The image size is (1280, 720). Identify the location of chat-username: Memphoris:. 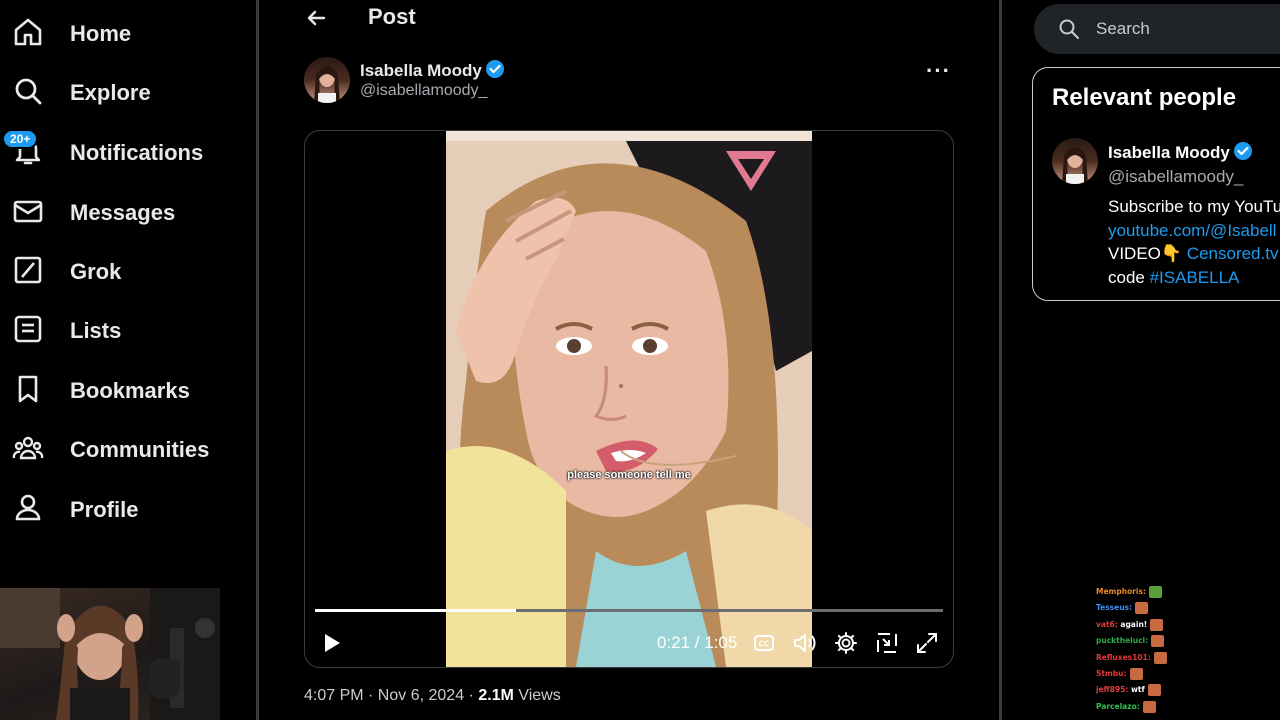
(1121, 591).